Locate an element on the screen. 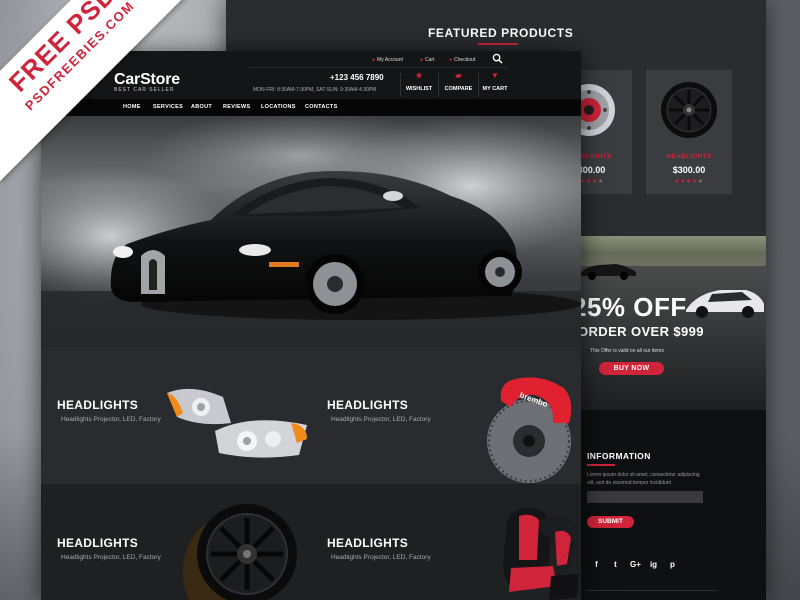 The width and height of the screenshot is (800, 600). check-icon: ● is located at coordinates (451, 60).